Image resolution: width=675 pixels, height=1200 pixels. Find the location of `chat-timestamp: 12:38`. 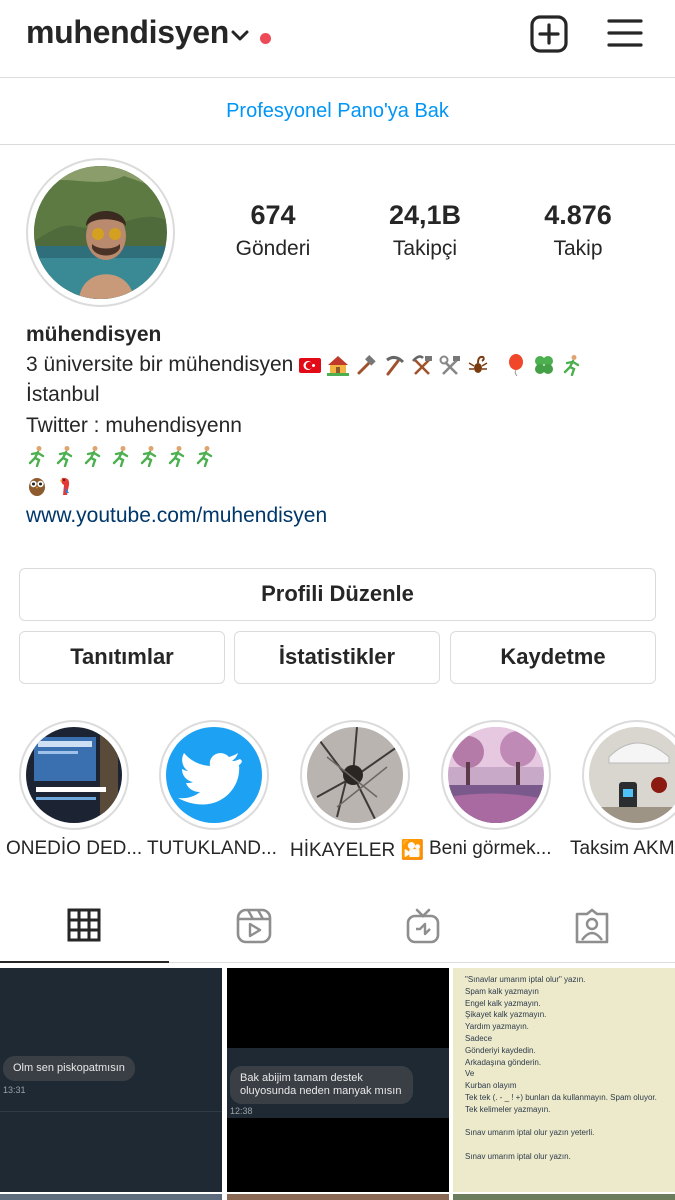

chat-timestamp: 12:38 is located at coordinates (241, 1111).